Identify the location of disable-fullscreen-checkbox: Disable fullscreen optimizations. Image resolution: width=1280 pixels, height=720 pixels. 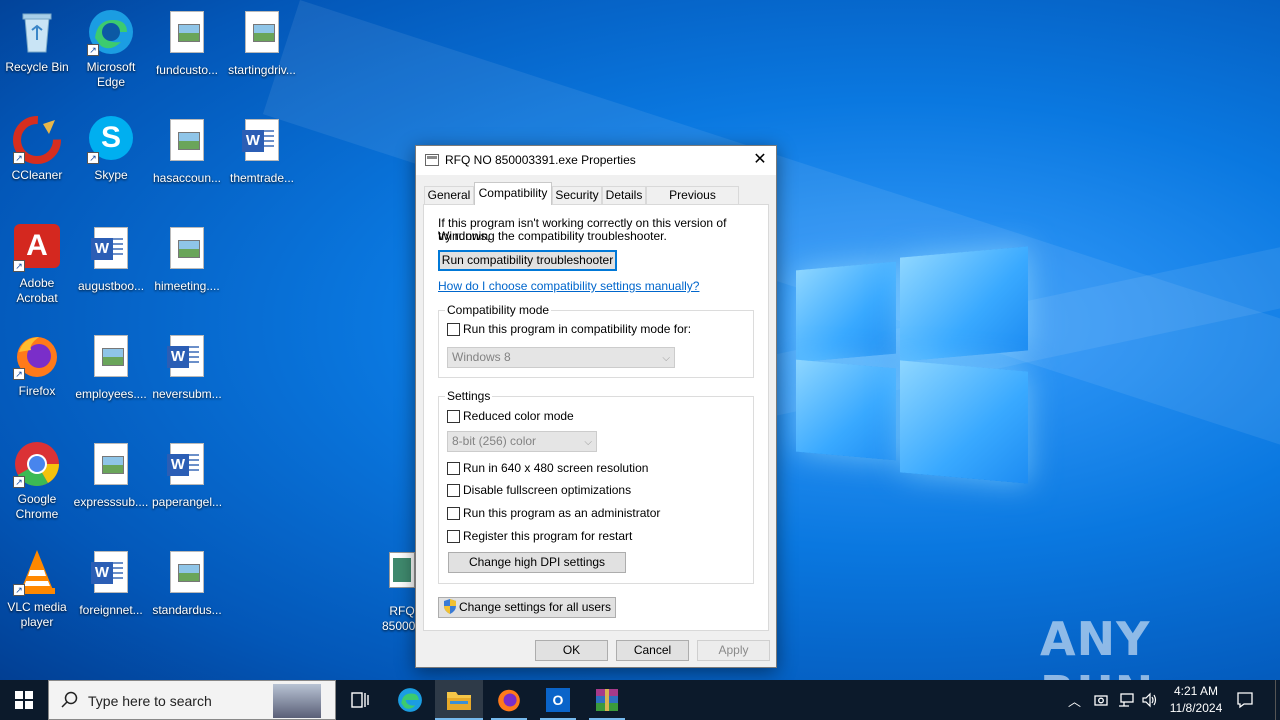
(539, 491).